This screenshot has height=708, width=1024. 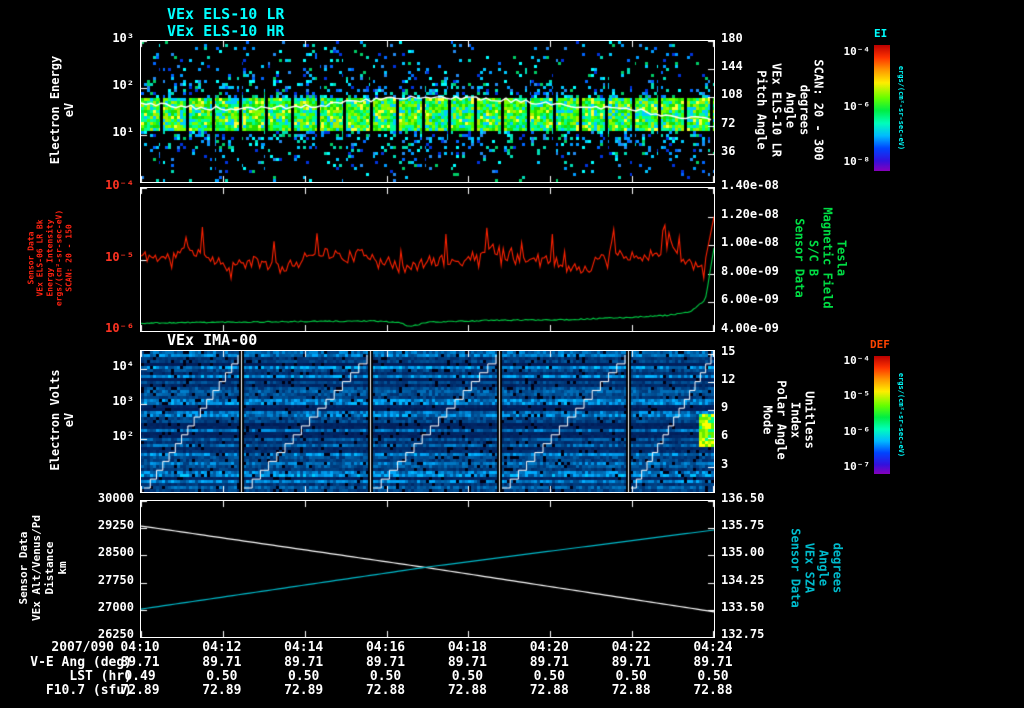 What do you see at coordinates (385, 647) in the screenshot?
I see `time-tick-label: 04:16` at bounding box center [385, 647].